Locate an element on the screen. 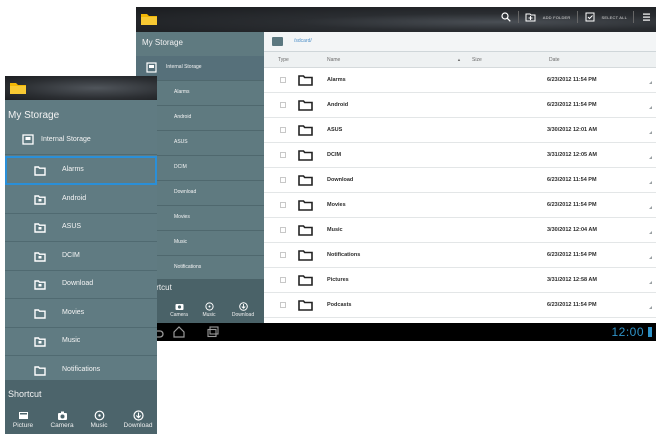 The width and height of the screenshot is (656, 434). up-folder-icon is located at coordinates (277, 41).